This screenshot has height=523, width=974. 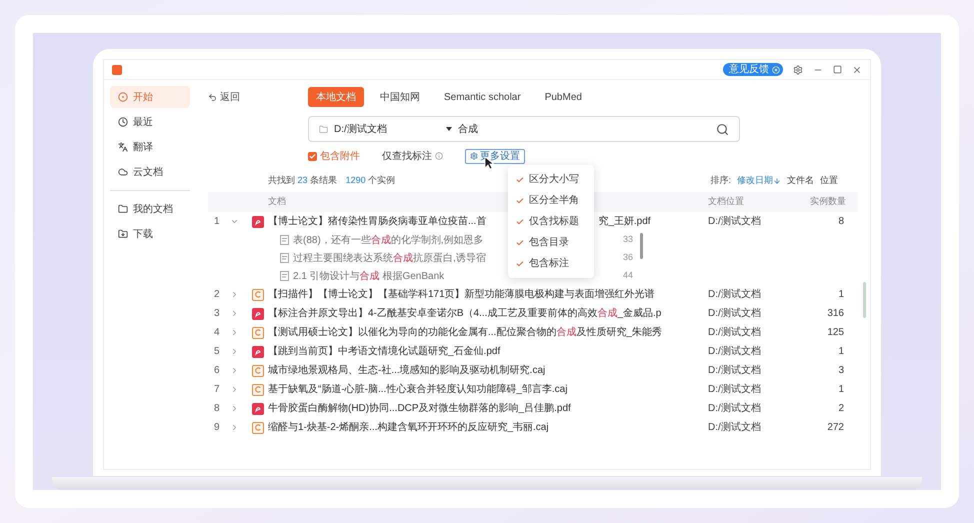 I want to click on match-snippet: 过程主要围绕表达系统合成抗原蛋白,诱导宿, so click(x=389, y=258).